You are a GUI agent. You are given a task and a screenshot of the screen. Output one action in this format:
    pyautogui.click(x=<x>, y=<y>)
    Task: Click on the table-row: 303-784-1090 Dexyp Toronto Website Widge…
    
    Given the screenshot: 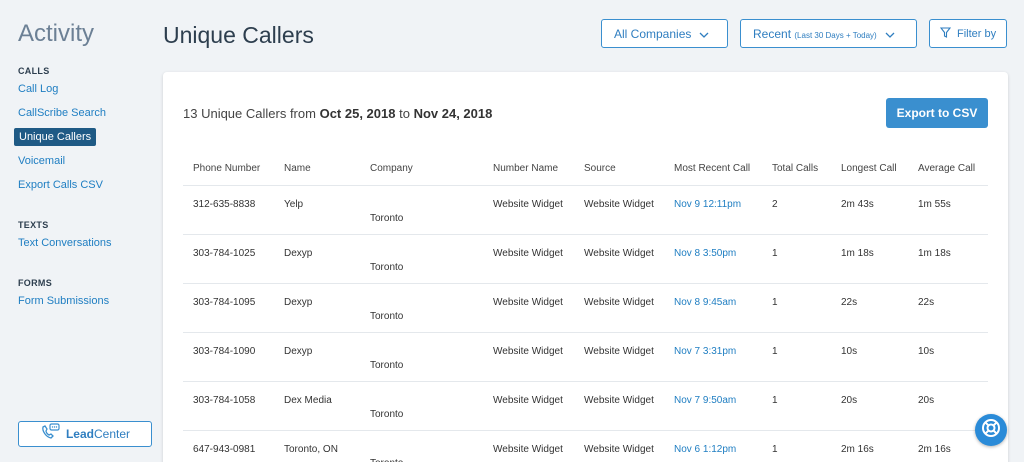 What is the action you would take?
    pyautogui.click(x=585, y=357)
    